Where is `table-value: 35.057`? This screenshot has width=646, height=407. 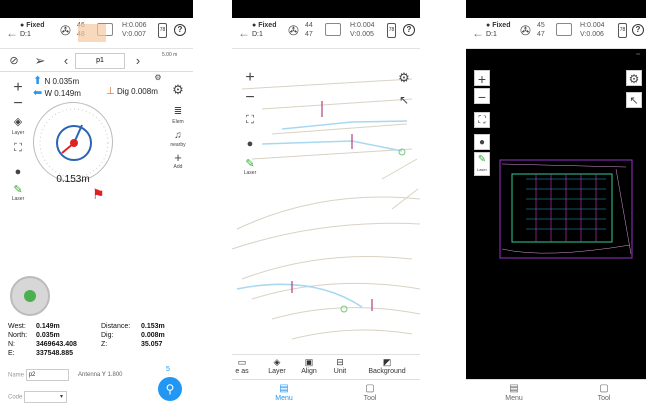
table-value: 35.057 is located at coordinates (152, 344).